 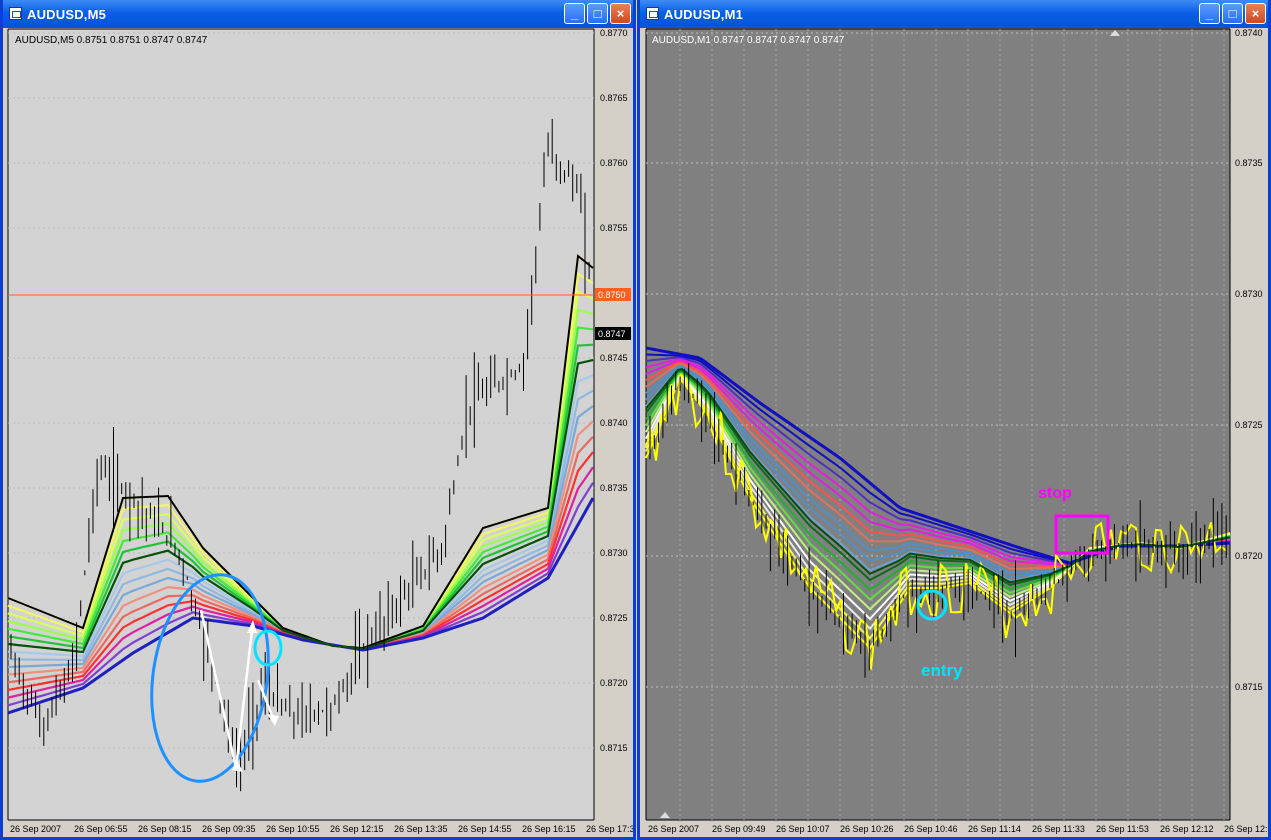 I want to click on time-tick-label: 26 Sep 08:15, so click(x=165, y=829).